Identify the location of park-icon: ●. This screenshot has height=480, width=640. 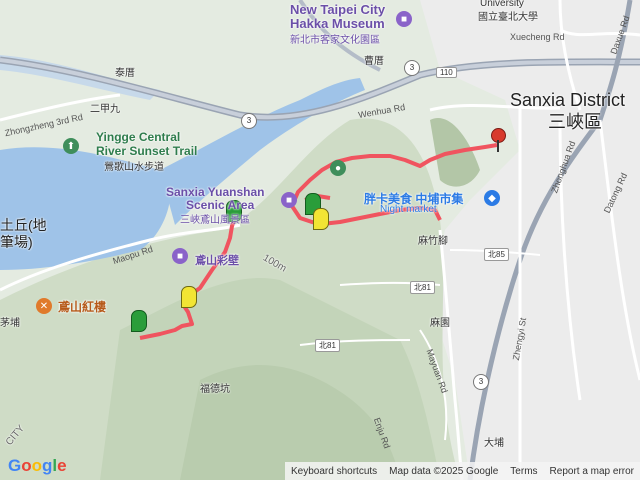
(338, 168).